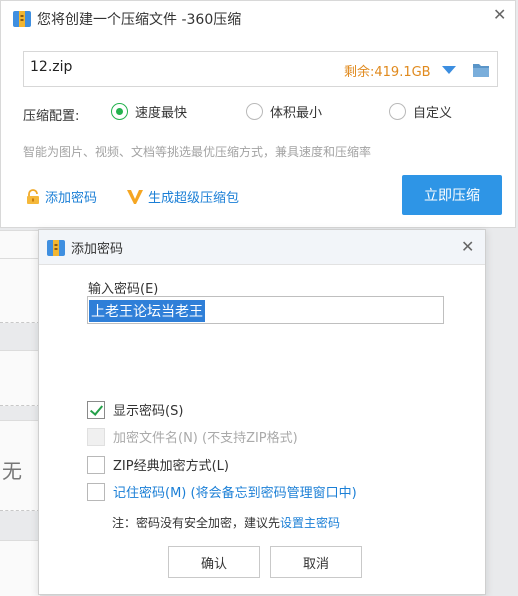 The height and width of the screenshot is (596, 518). I want to click on password-value: 上老王论坛当老王, so click(147, 311).